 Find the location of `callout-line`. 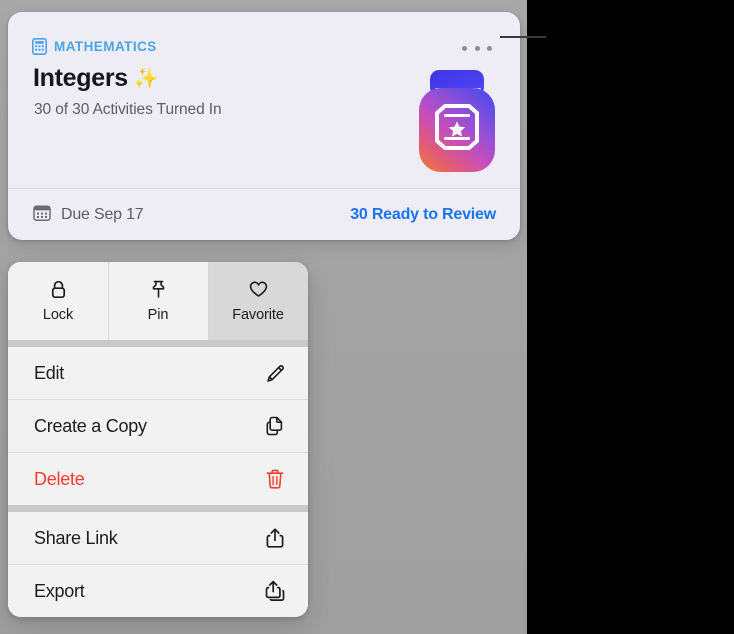

callout-line is located at coordinates (523, 37).